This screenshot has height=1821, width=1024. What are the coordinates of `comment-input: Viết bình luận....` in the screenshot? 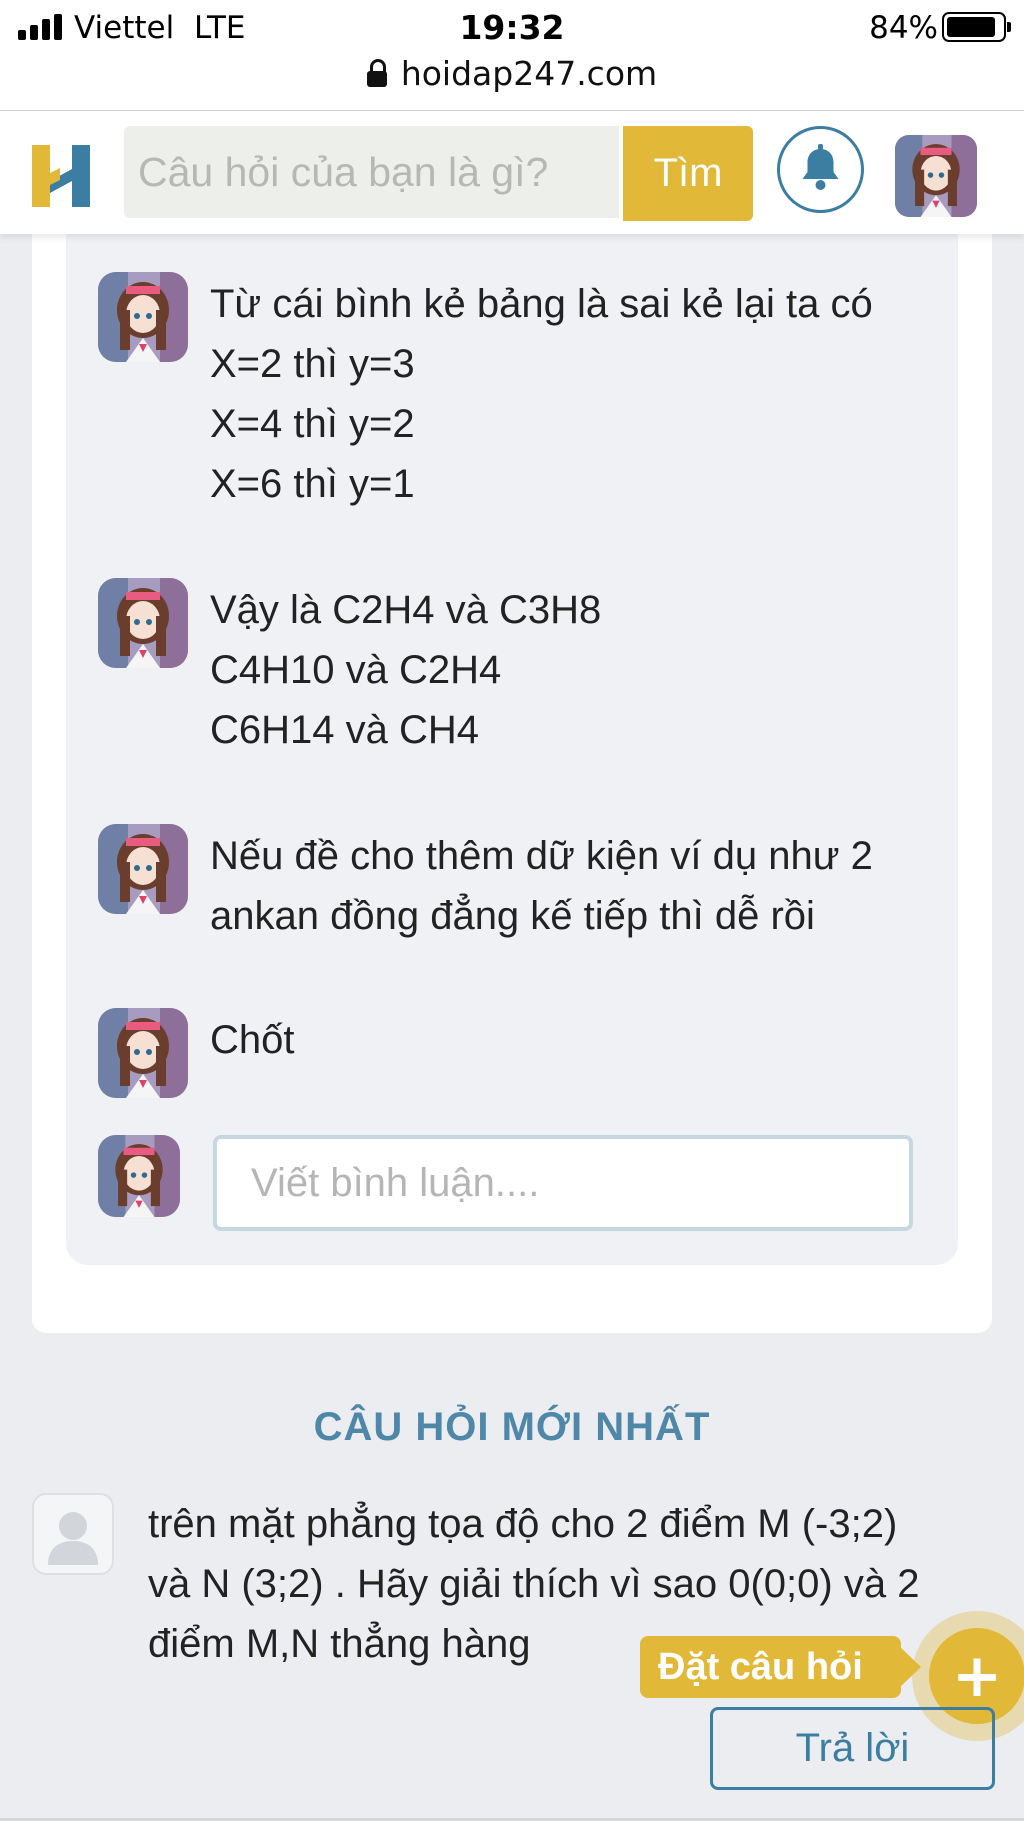 It's located at (563, 1183).